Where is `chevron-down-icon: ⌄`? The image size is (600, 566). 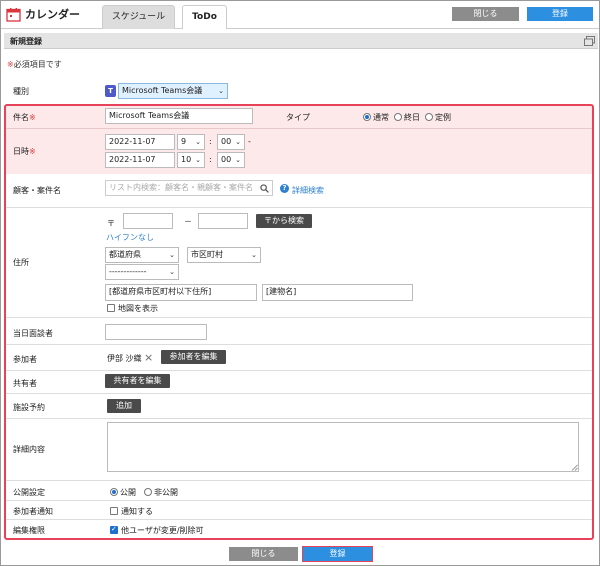
chevron-down-icon: ⌄ is located at coordinates (221, 91).